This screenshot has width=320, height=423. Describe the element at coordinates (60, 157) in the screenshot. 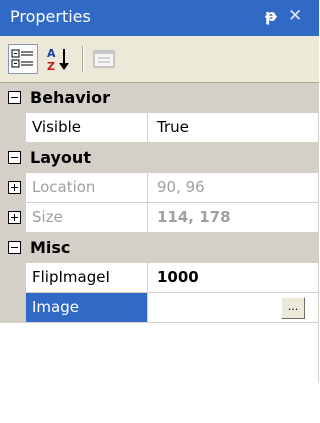

I see `category-label: Layout` at that location.